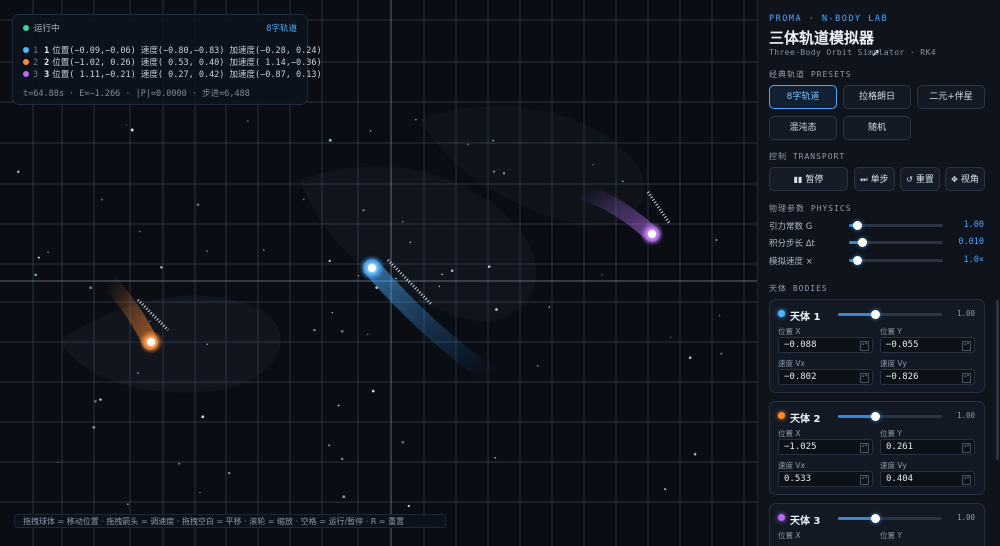 This screenshot has height=546, width=1000. Describe the element at coordinates (909, 179) in the screenshot. I see `reset-icon: ↺` at that location.